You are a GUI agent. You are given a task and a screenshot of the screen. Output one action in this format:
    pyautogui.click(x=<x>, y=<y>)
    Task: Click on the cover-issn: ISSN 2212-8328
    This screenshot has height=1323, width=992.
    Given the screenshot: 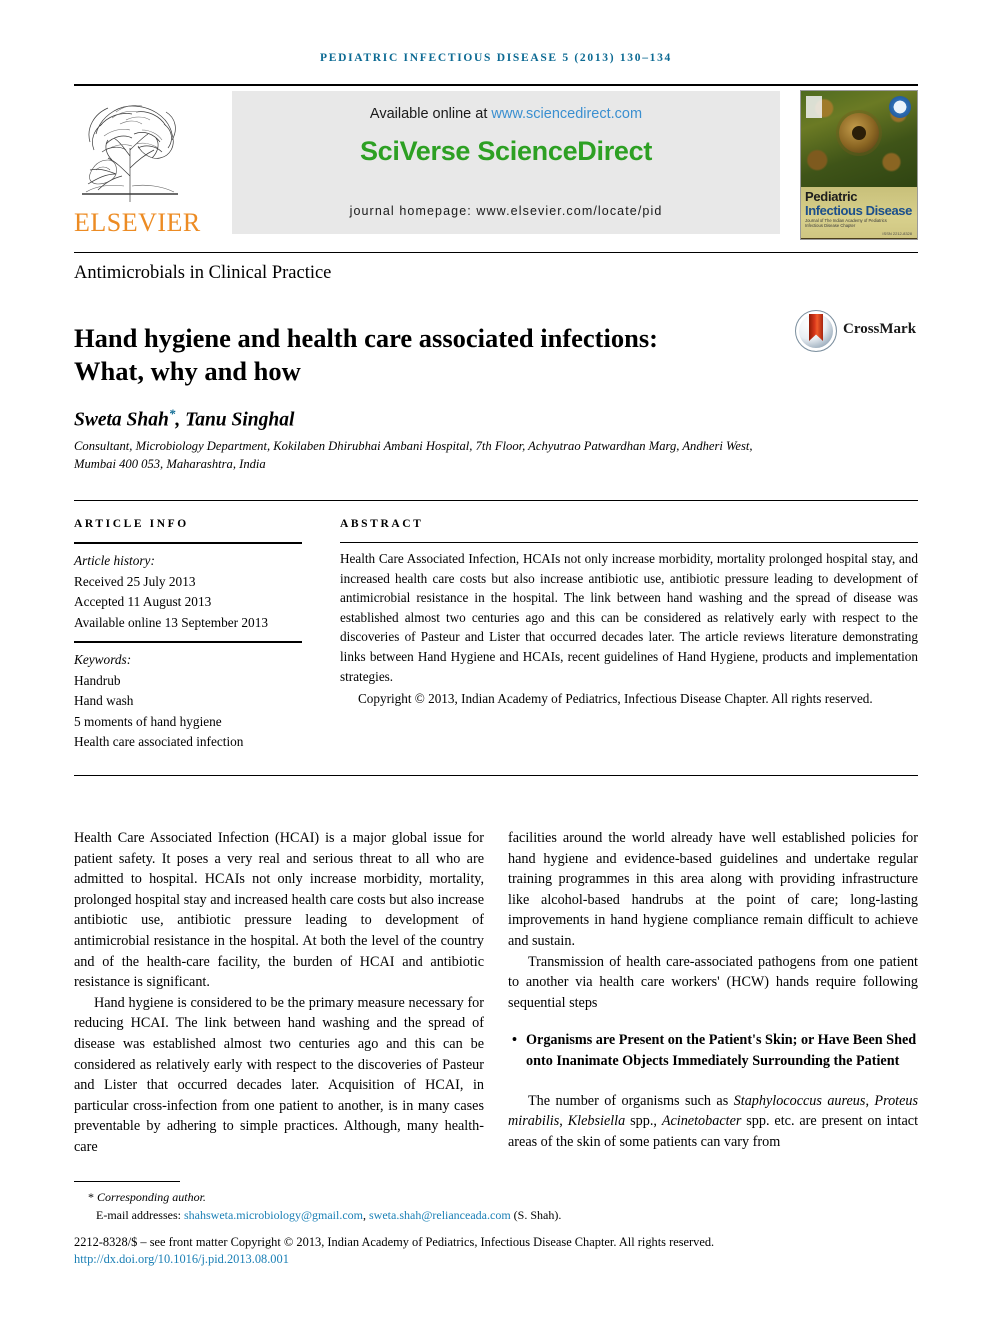 What is the action you would take?
    pyautogui.click(x=897, y=233)
    